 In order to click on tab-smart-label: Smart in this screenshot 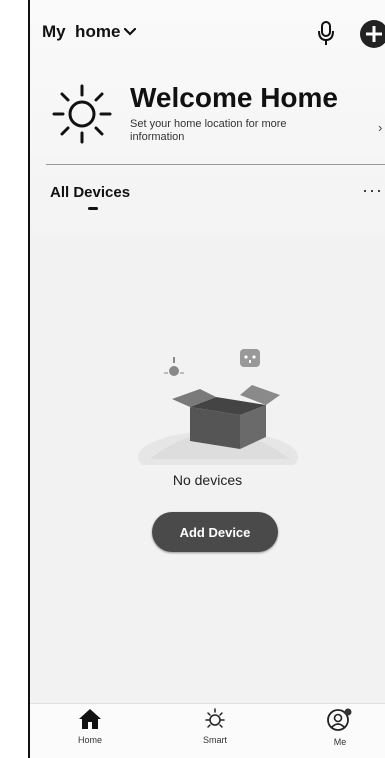, I will do `click(214, 740)`.